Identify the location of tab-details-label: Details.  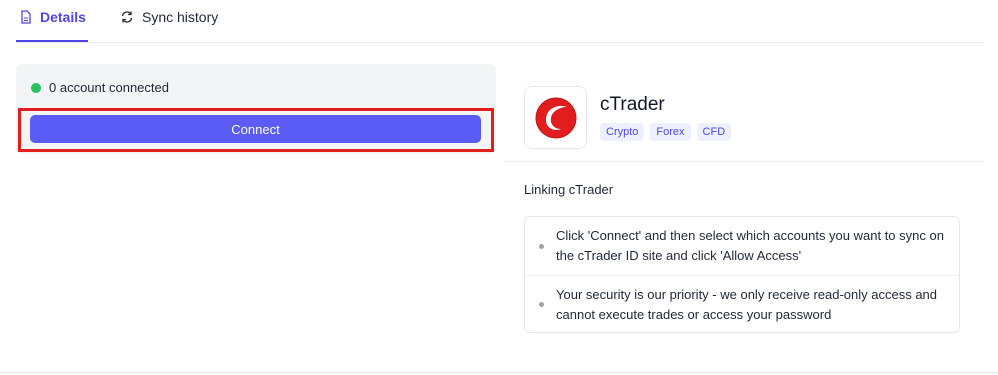
(63, 17).